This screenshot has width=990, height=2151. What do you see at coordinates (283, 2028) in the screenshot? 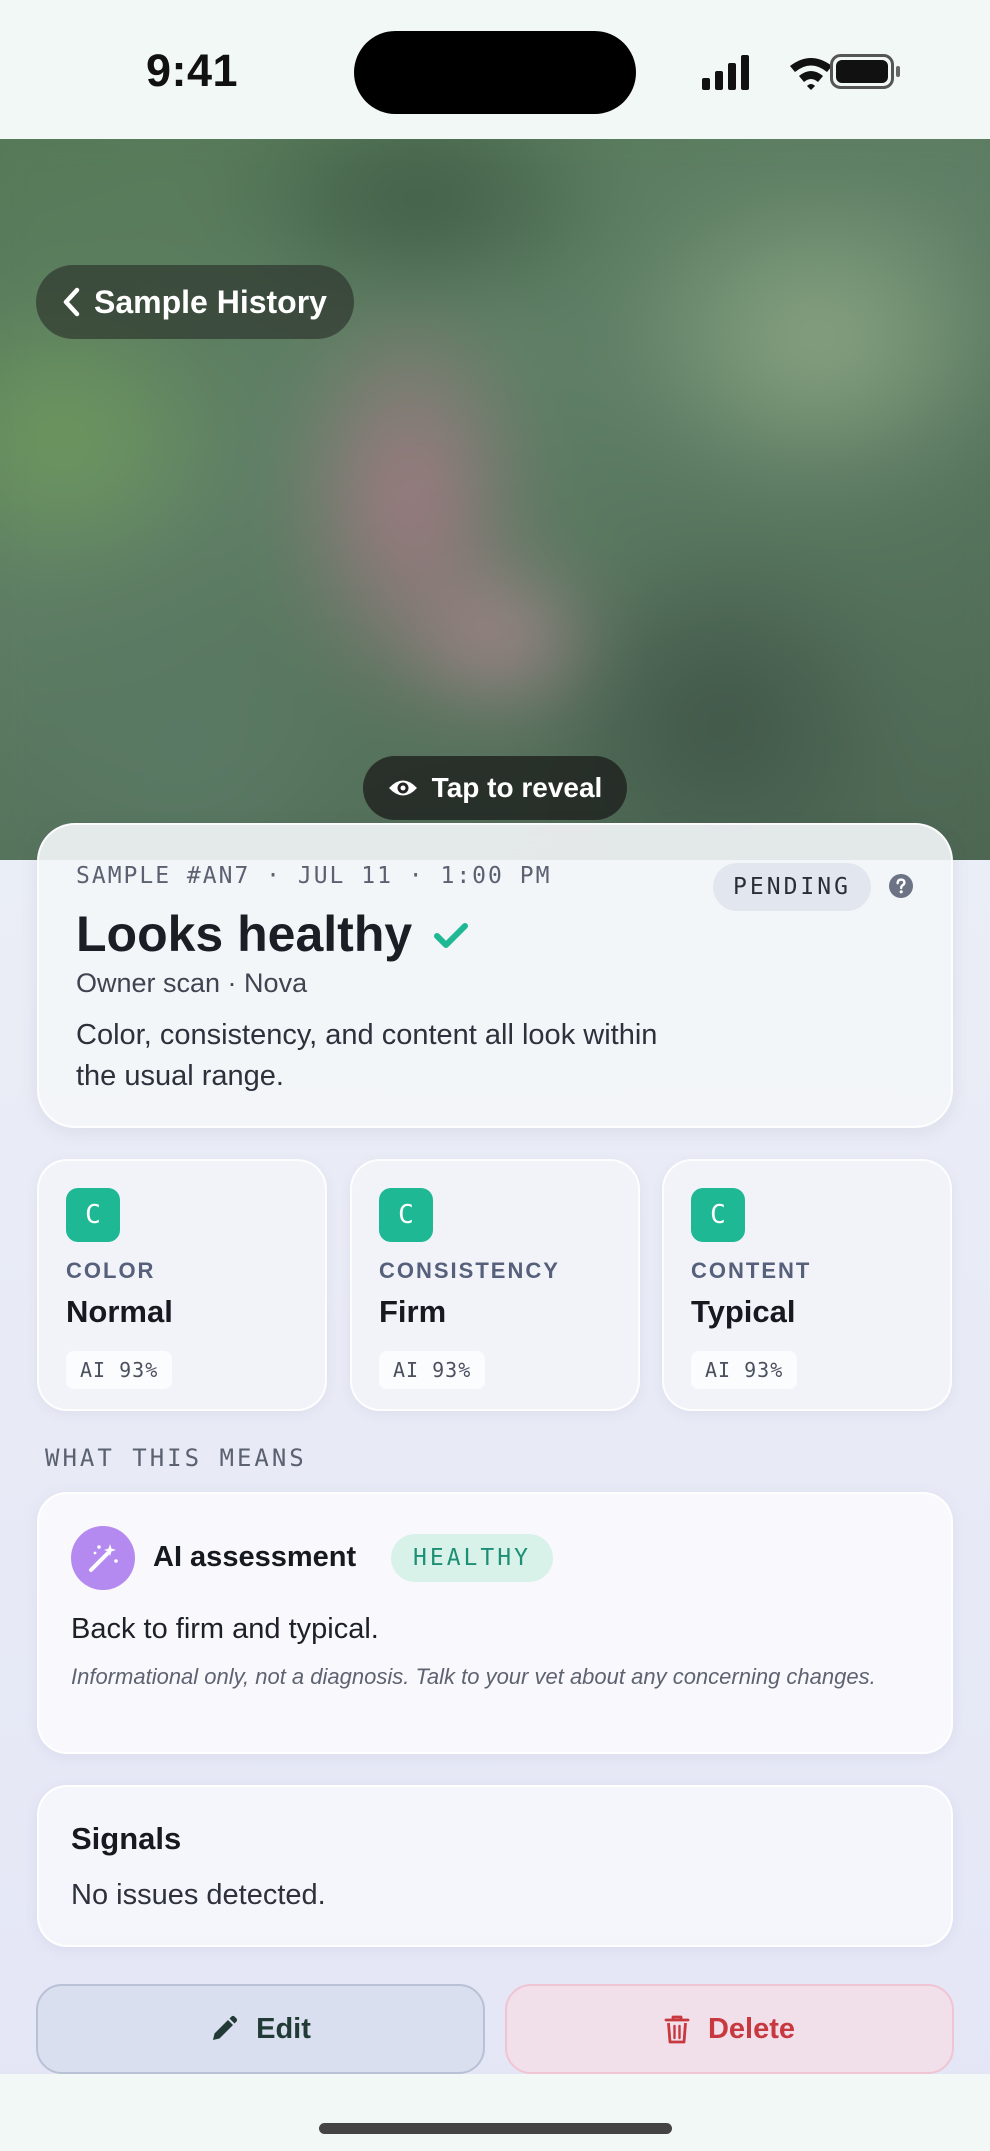
I see `edit-label: Edit` at bounding box center [283, 2028].